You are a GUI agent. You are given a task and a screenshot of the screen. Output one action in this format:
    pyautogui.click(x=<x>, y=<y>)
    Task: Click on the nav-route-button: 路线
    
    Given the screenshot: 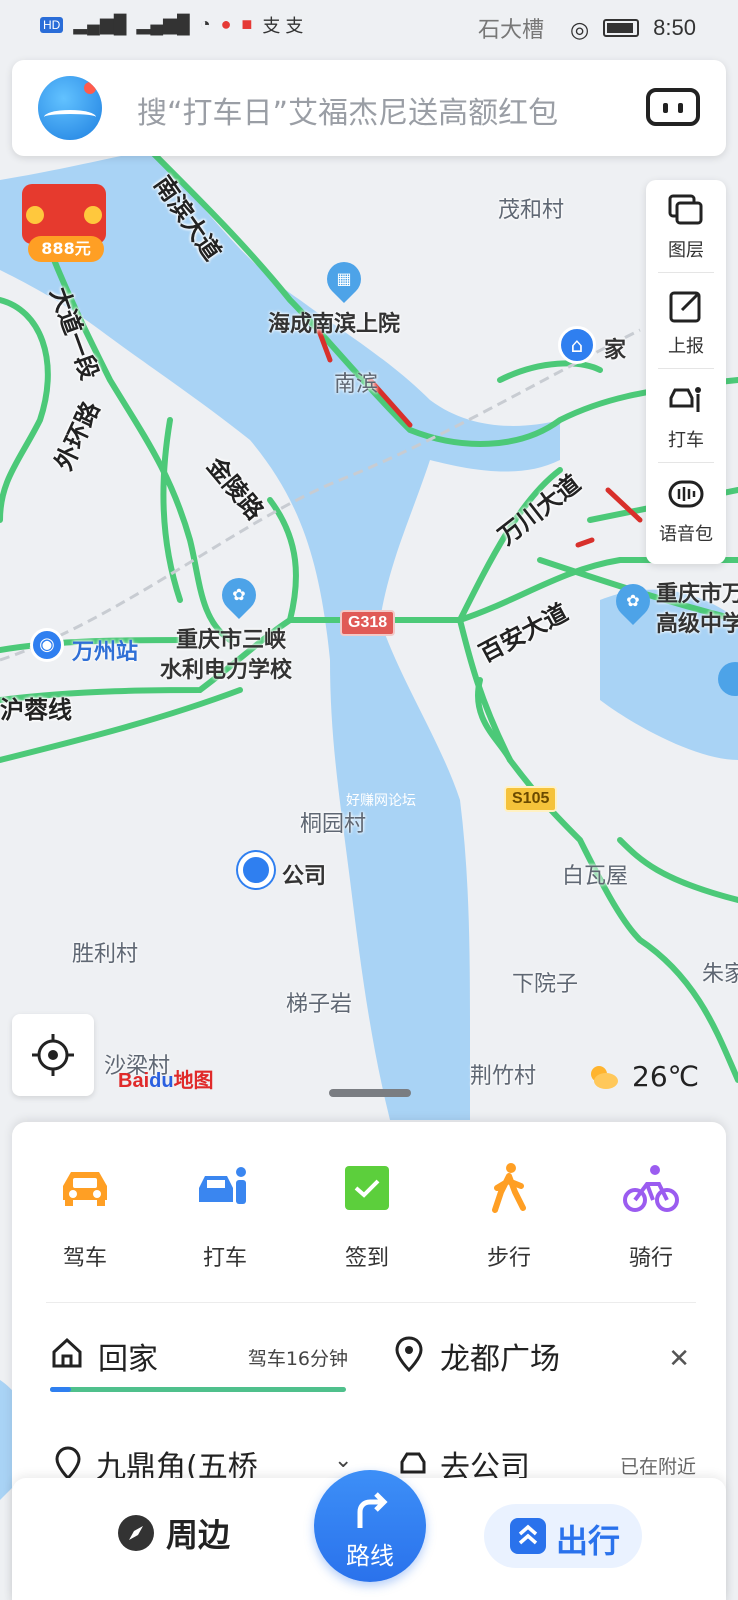 What is the action you would take?
    pyautogui.click(x=370, y=1526)
    